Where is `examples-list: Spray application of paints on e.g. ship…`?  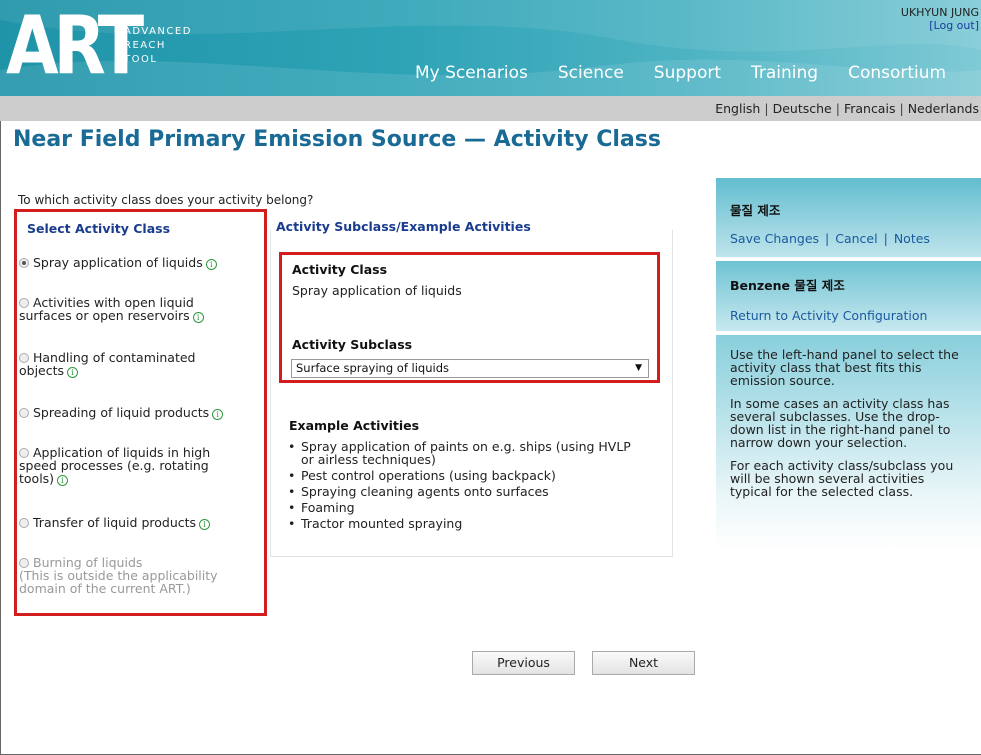 examples-list: Spray application of paints on e.g. ship… is located at coordinates (477, 486).